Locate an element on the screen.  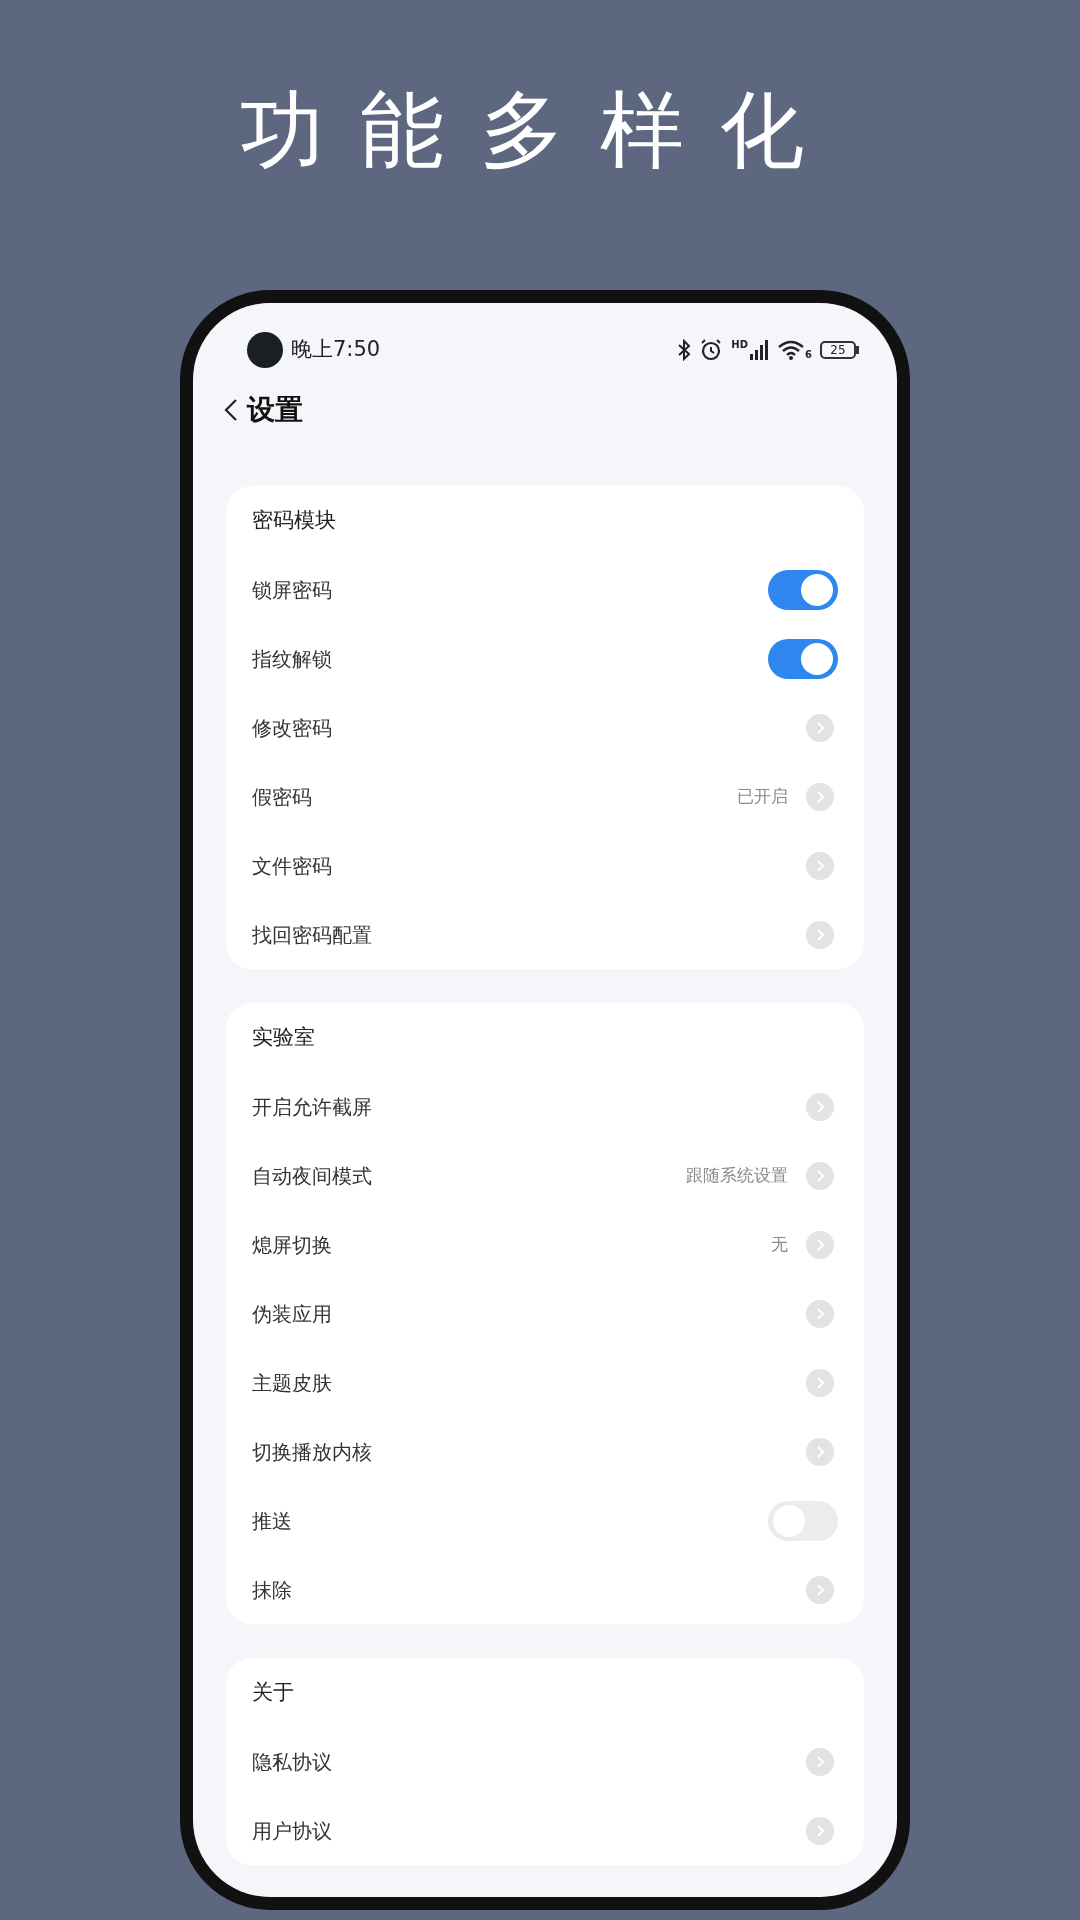
setting-value: 已开启 is located at coordinates (762, 796).